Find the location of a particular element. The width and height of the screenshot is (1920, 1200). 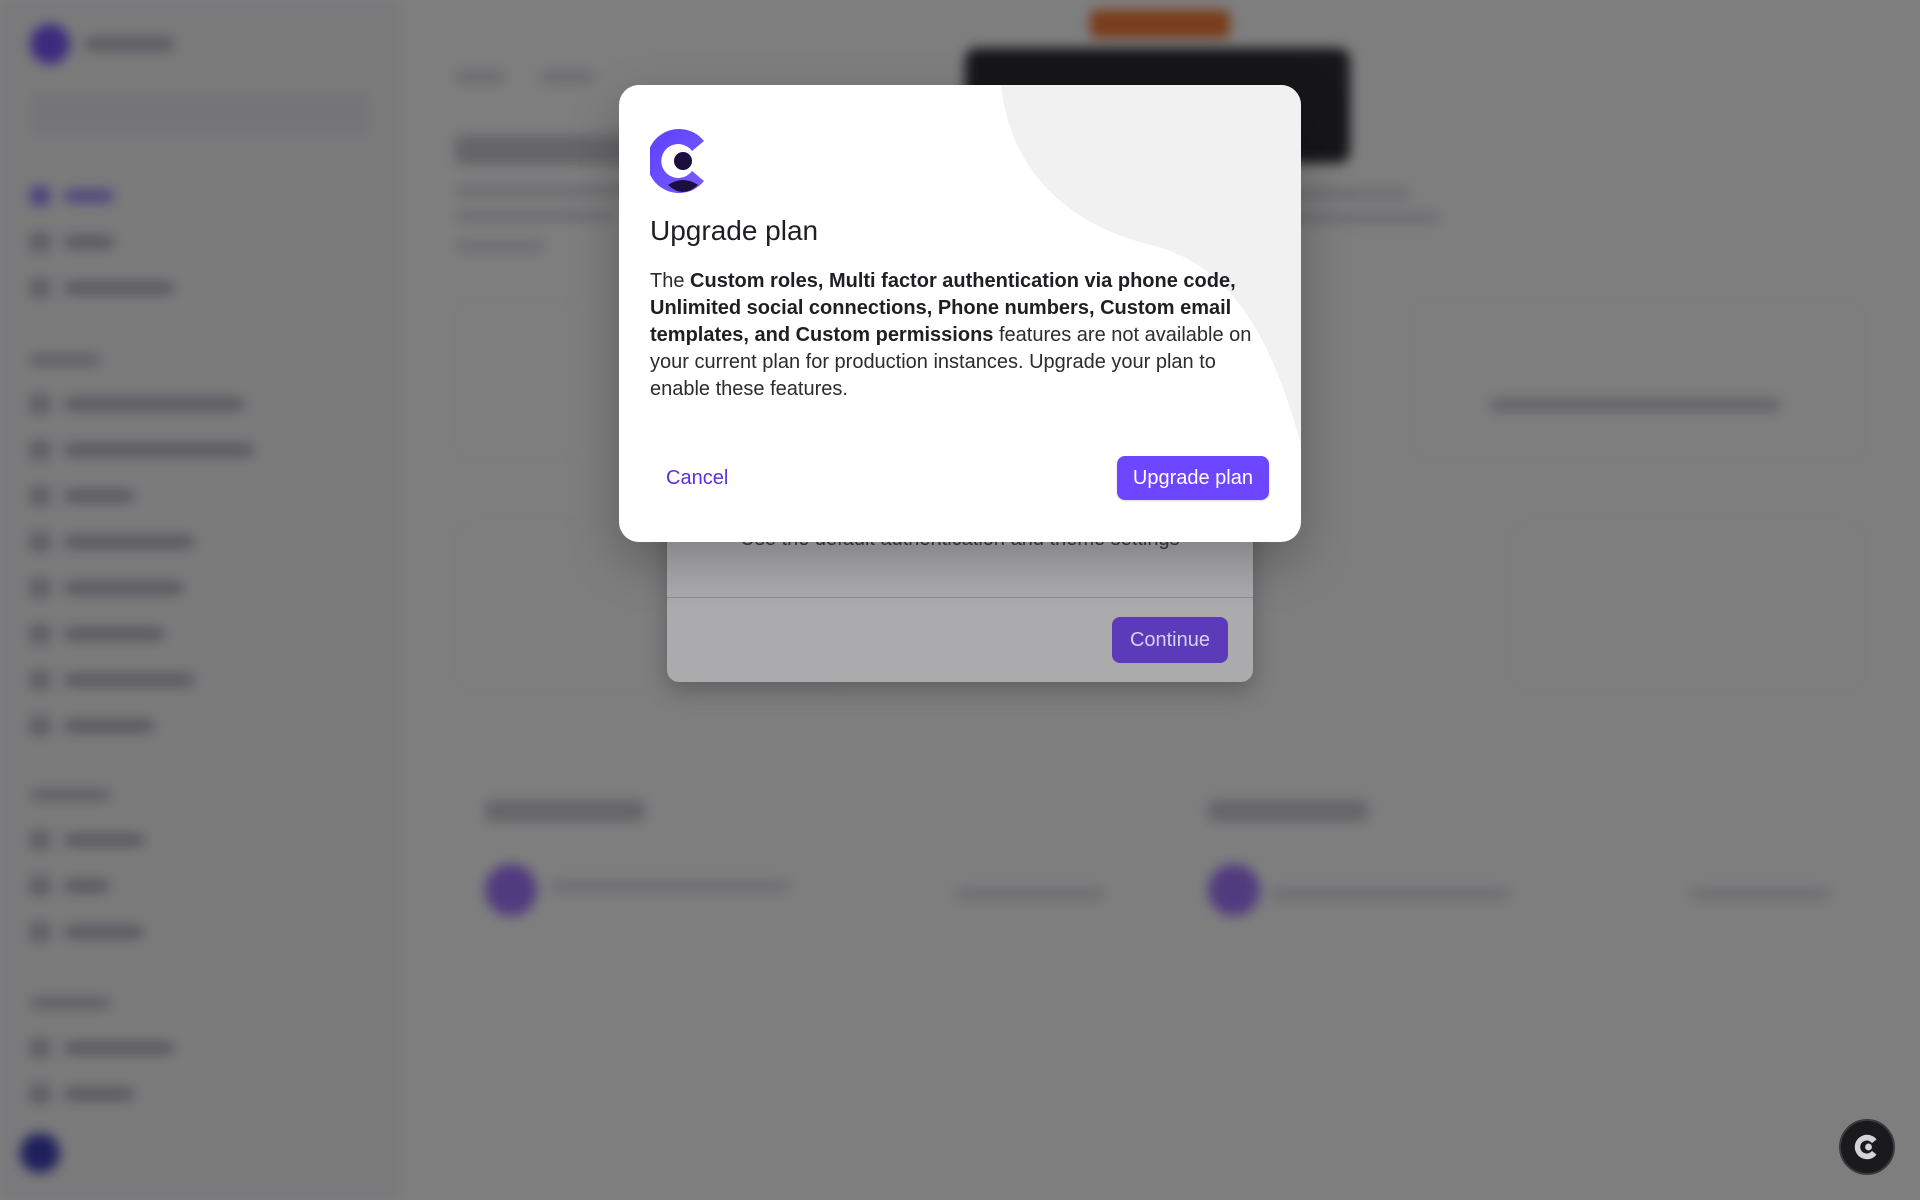

dialog-divider is located at coordinates (960, 597).